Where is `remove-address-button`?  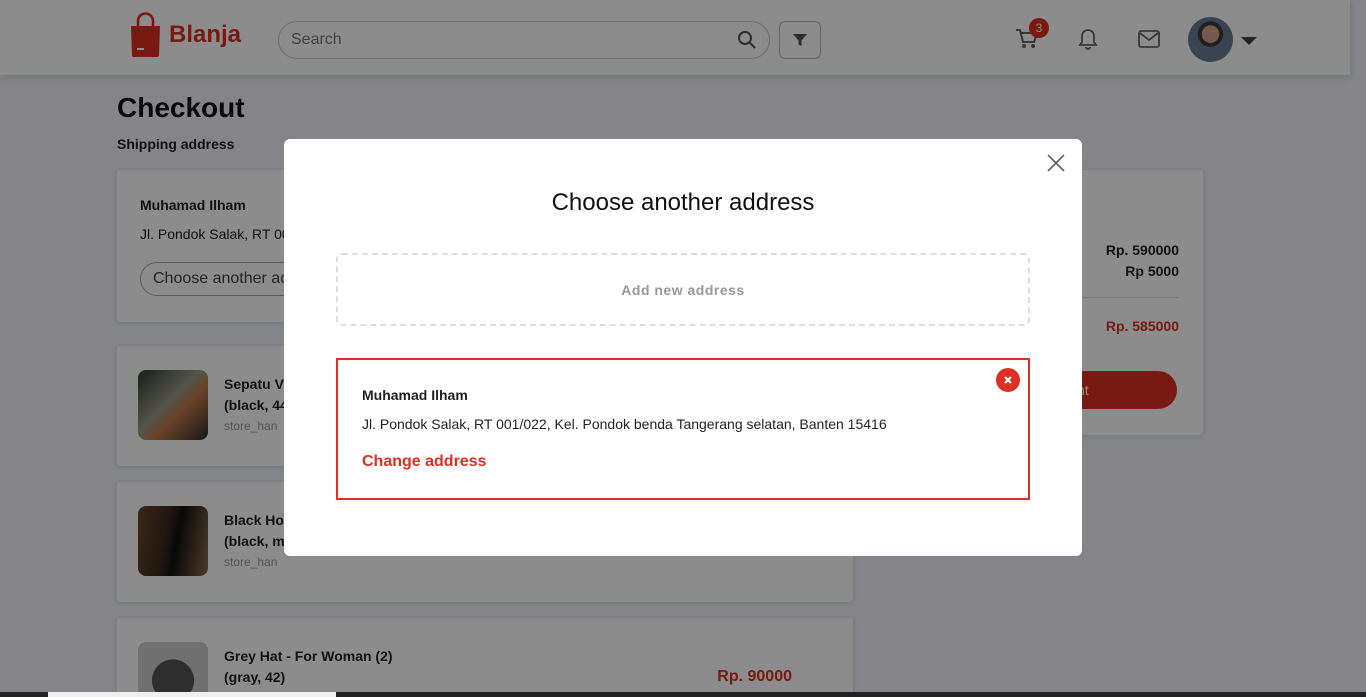
remove-address-button is located at coordinates (1008, 380).